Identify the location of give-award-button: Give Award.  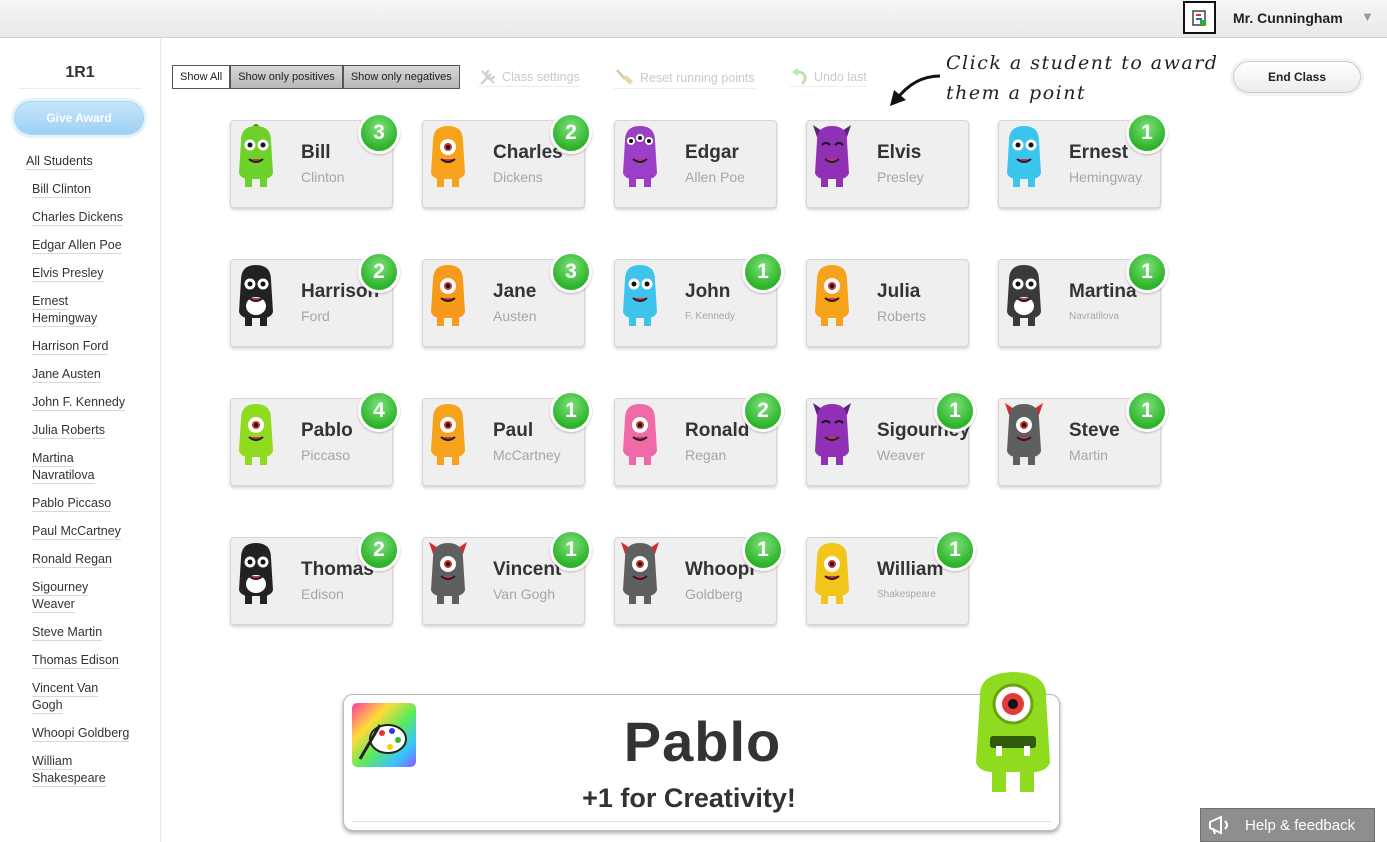
(79, 118).